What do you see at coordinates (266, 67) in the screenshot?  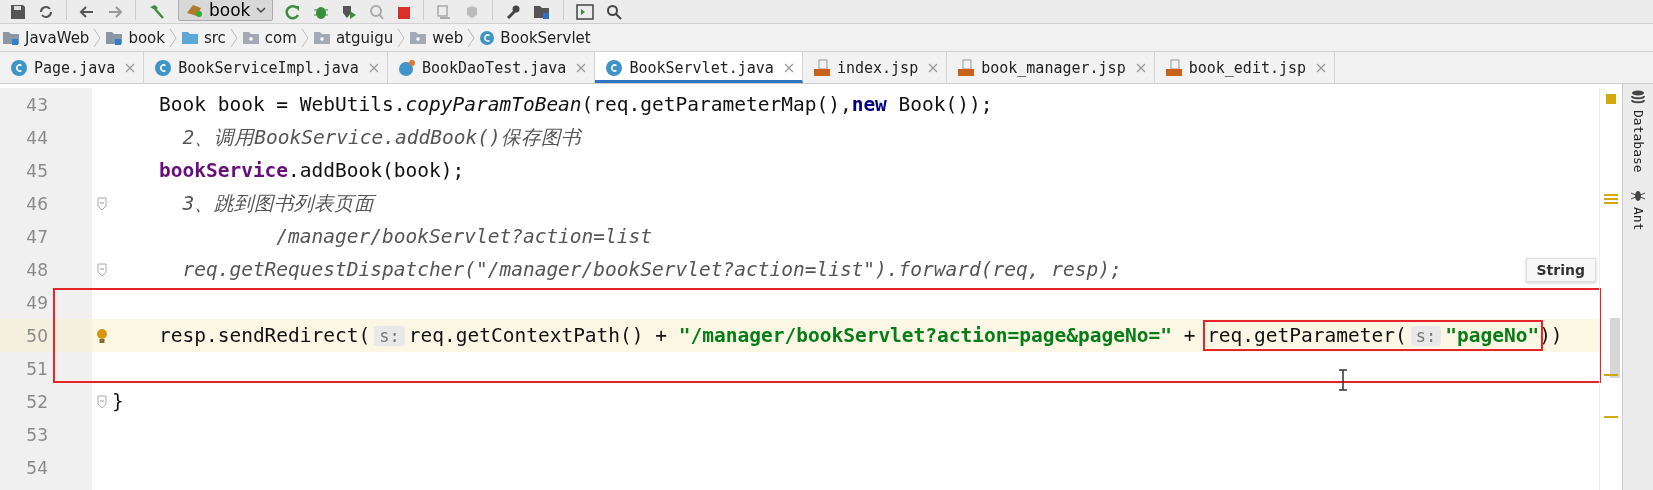 I see `file-tab: BookServiceImpl.java` at bounding box center [266, 67].